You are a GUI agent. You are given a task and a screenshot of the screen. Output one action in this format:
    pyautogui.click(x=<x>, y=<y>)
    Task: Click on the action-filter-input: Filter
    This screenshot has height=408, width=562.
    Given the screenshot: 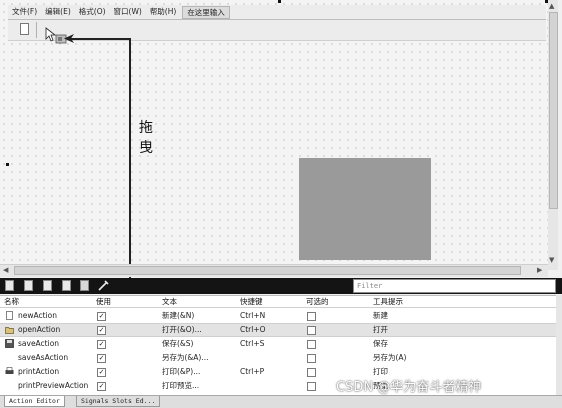 What is the action you would take?
    pyautogui.click(x=454, y=286)
    